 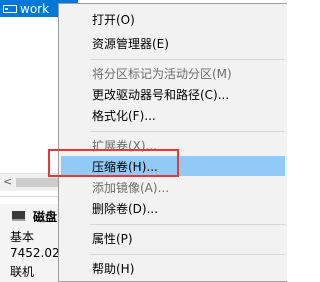 I want to click on disk-name: 磁盘, so click(x=45, y=217).